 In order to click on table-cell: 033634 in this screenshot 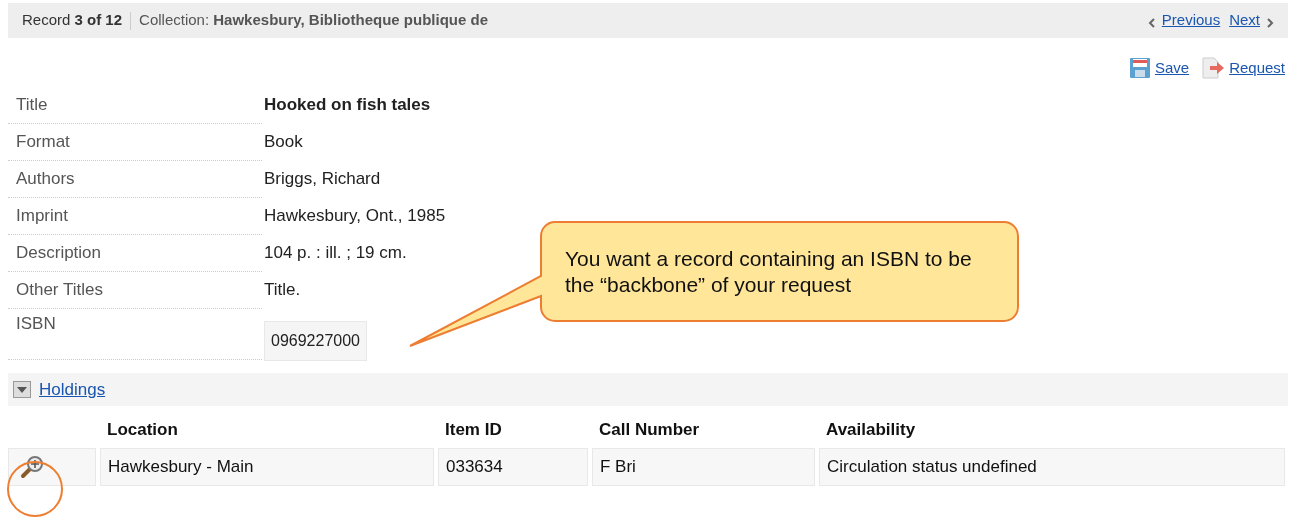, I will do `click(513, 467)`.